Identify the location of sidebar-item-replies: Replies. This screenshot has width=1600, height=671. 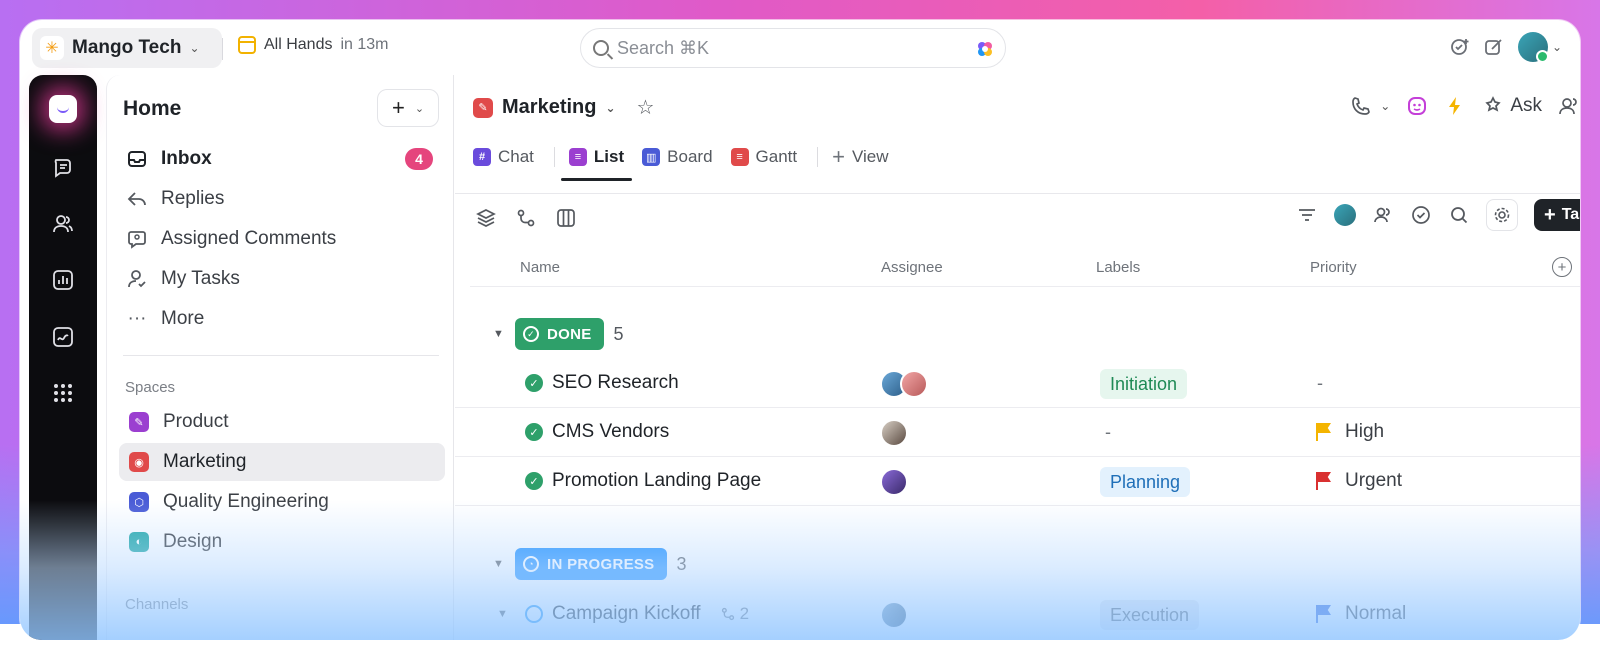
(285, 199).